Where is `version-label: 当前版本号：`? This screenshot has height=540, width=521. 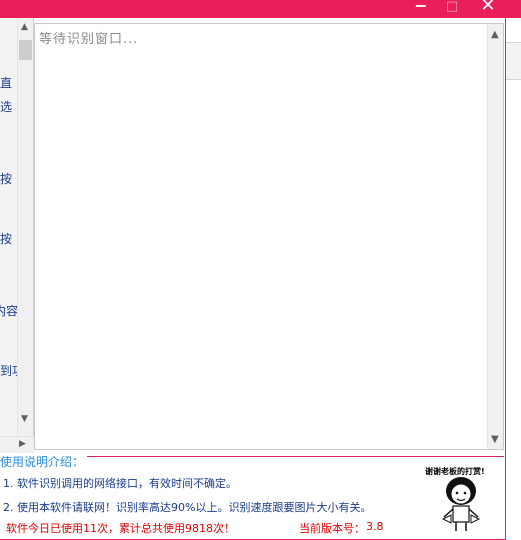
version-label: 当前版本号： is located at coordinates (332, 528).